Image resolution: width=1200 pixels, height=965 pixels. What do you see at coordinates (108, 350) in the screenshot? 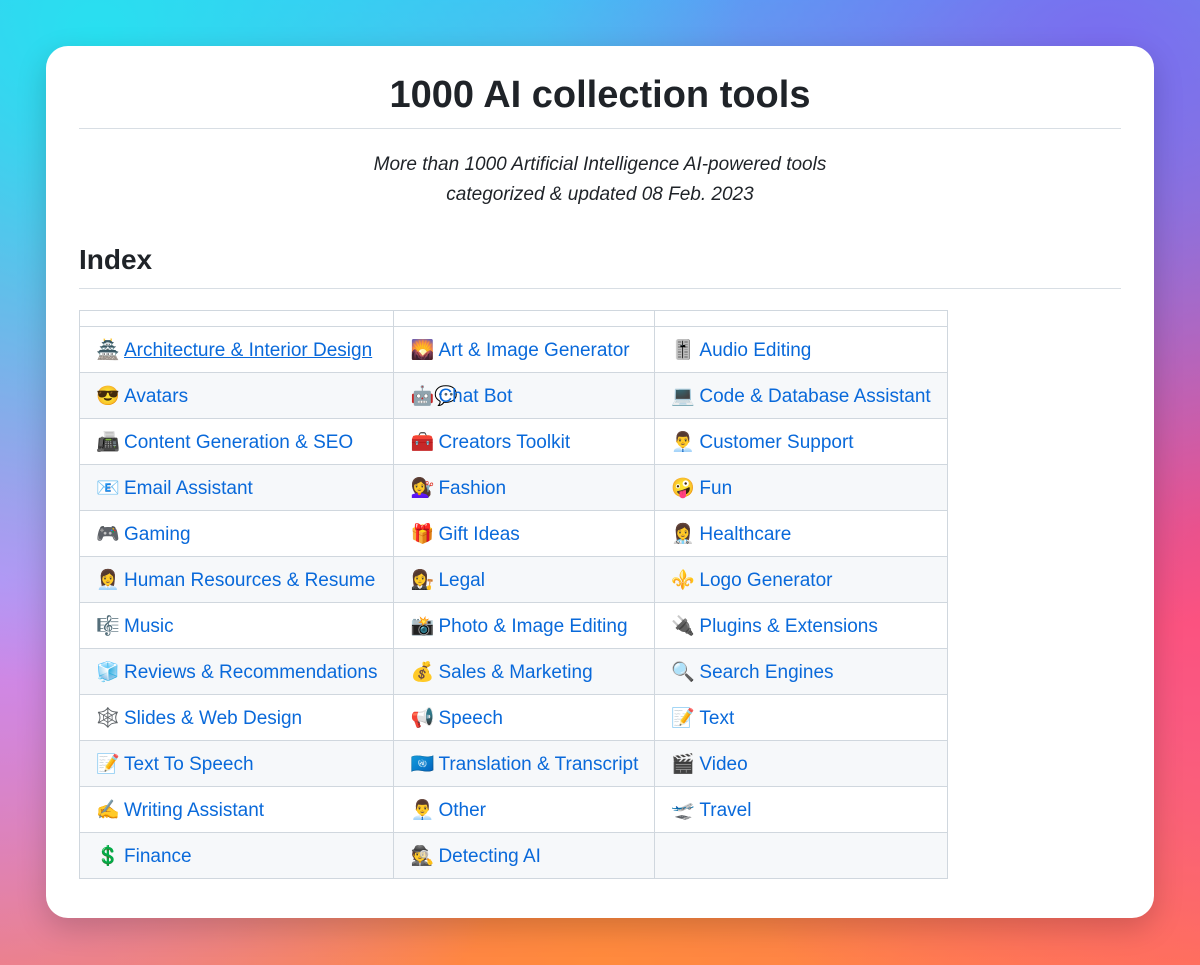
I see `category-emoji-icon: 🏯` at bounding box center [108, 350].